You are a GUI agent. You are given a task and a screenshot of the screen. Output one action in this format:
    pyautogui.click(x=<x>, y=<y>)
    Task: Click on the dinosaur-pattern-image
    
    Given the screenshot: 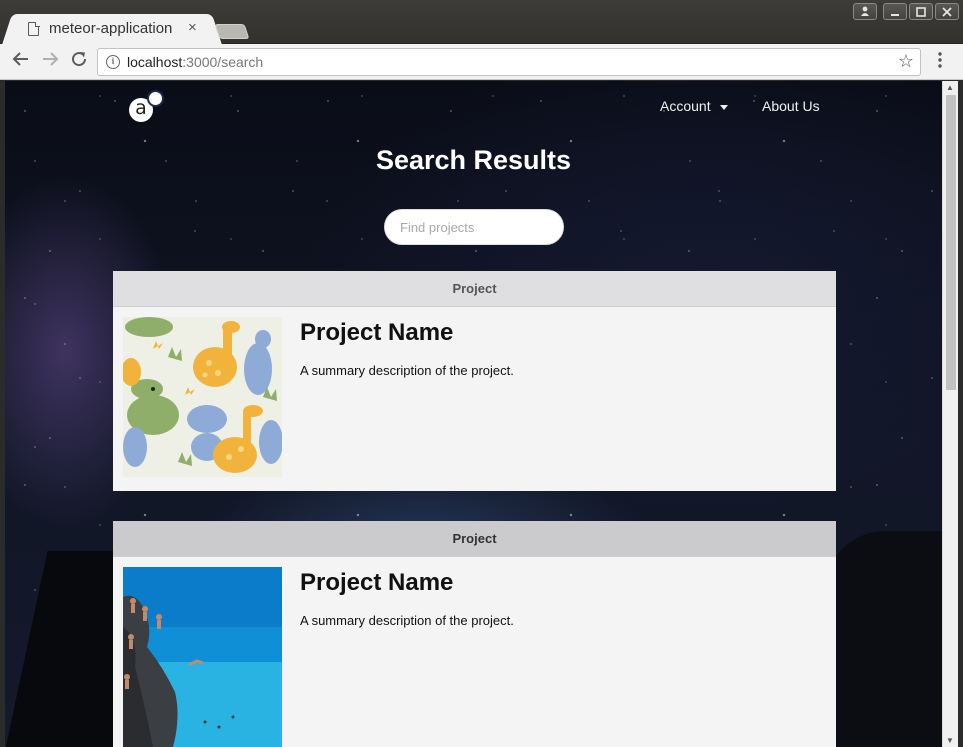 What is the action you would take?
    pyautogui.click(x=202, y=397)
    